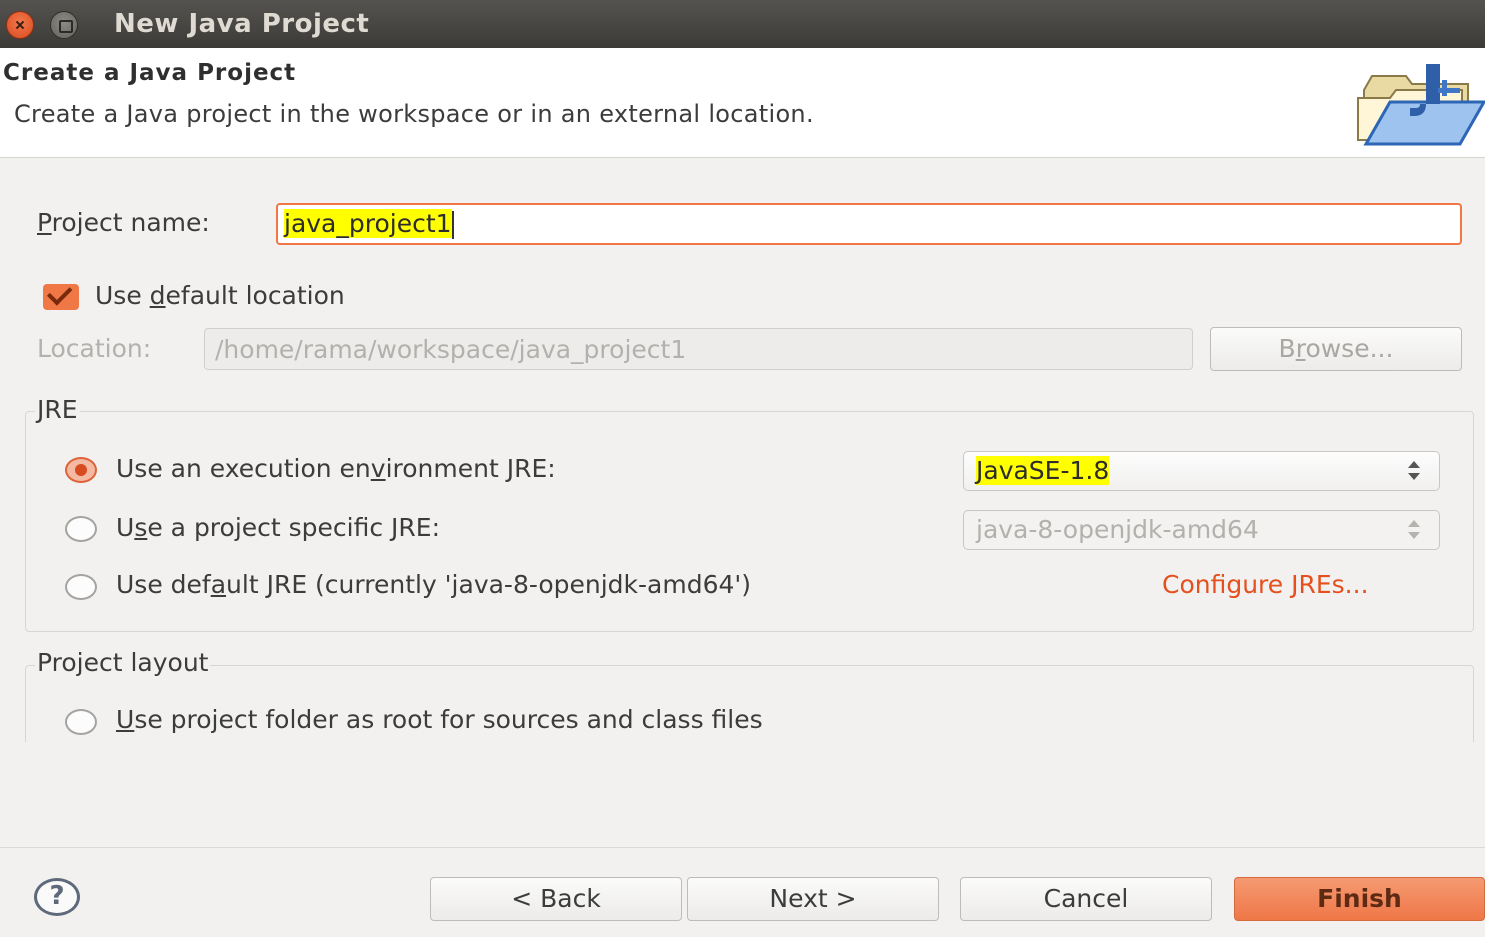 The height and width of the screenshot is (937, 1485). I want to click on window-title: New Java Project, so click(242, 24).